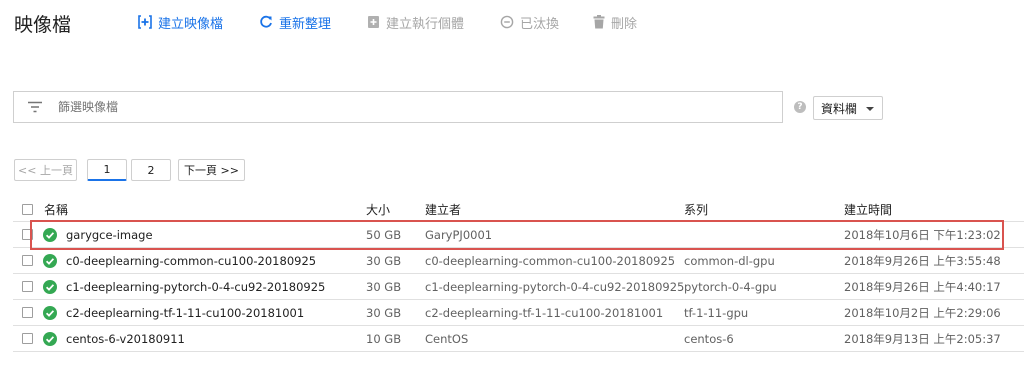 Image resolution: width=1024 pixels, height=368 pixels. What do you see at coordinates (868, 209) in the screenshot?
I see `header-created: 建立時間` at bounding box center [868, 209].